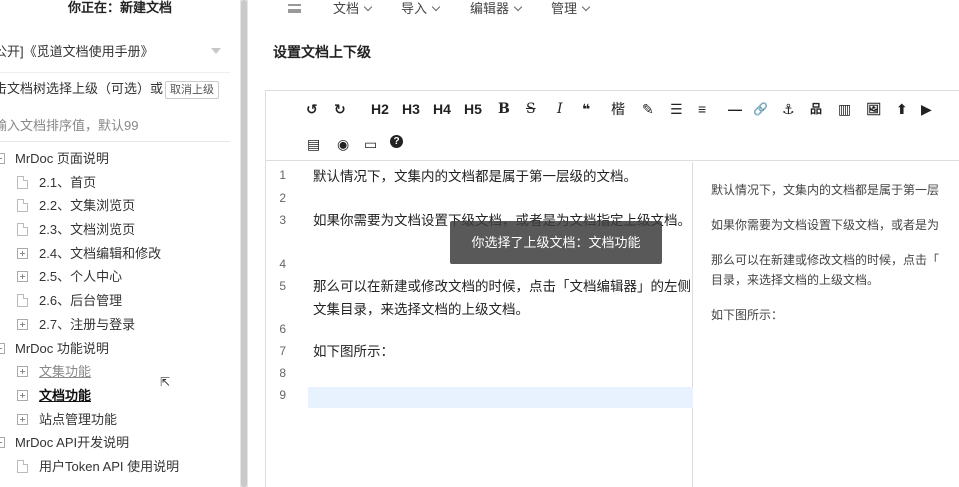 This screenshot has width=959, height=487. I want to click on tree-item: 2.6、后台管理, so click(118, 301).